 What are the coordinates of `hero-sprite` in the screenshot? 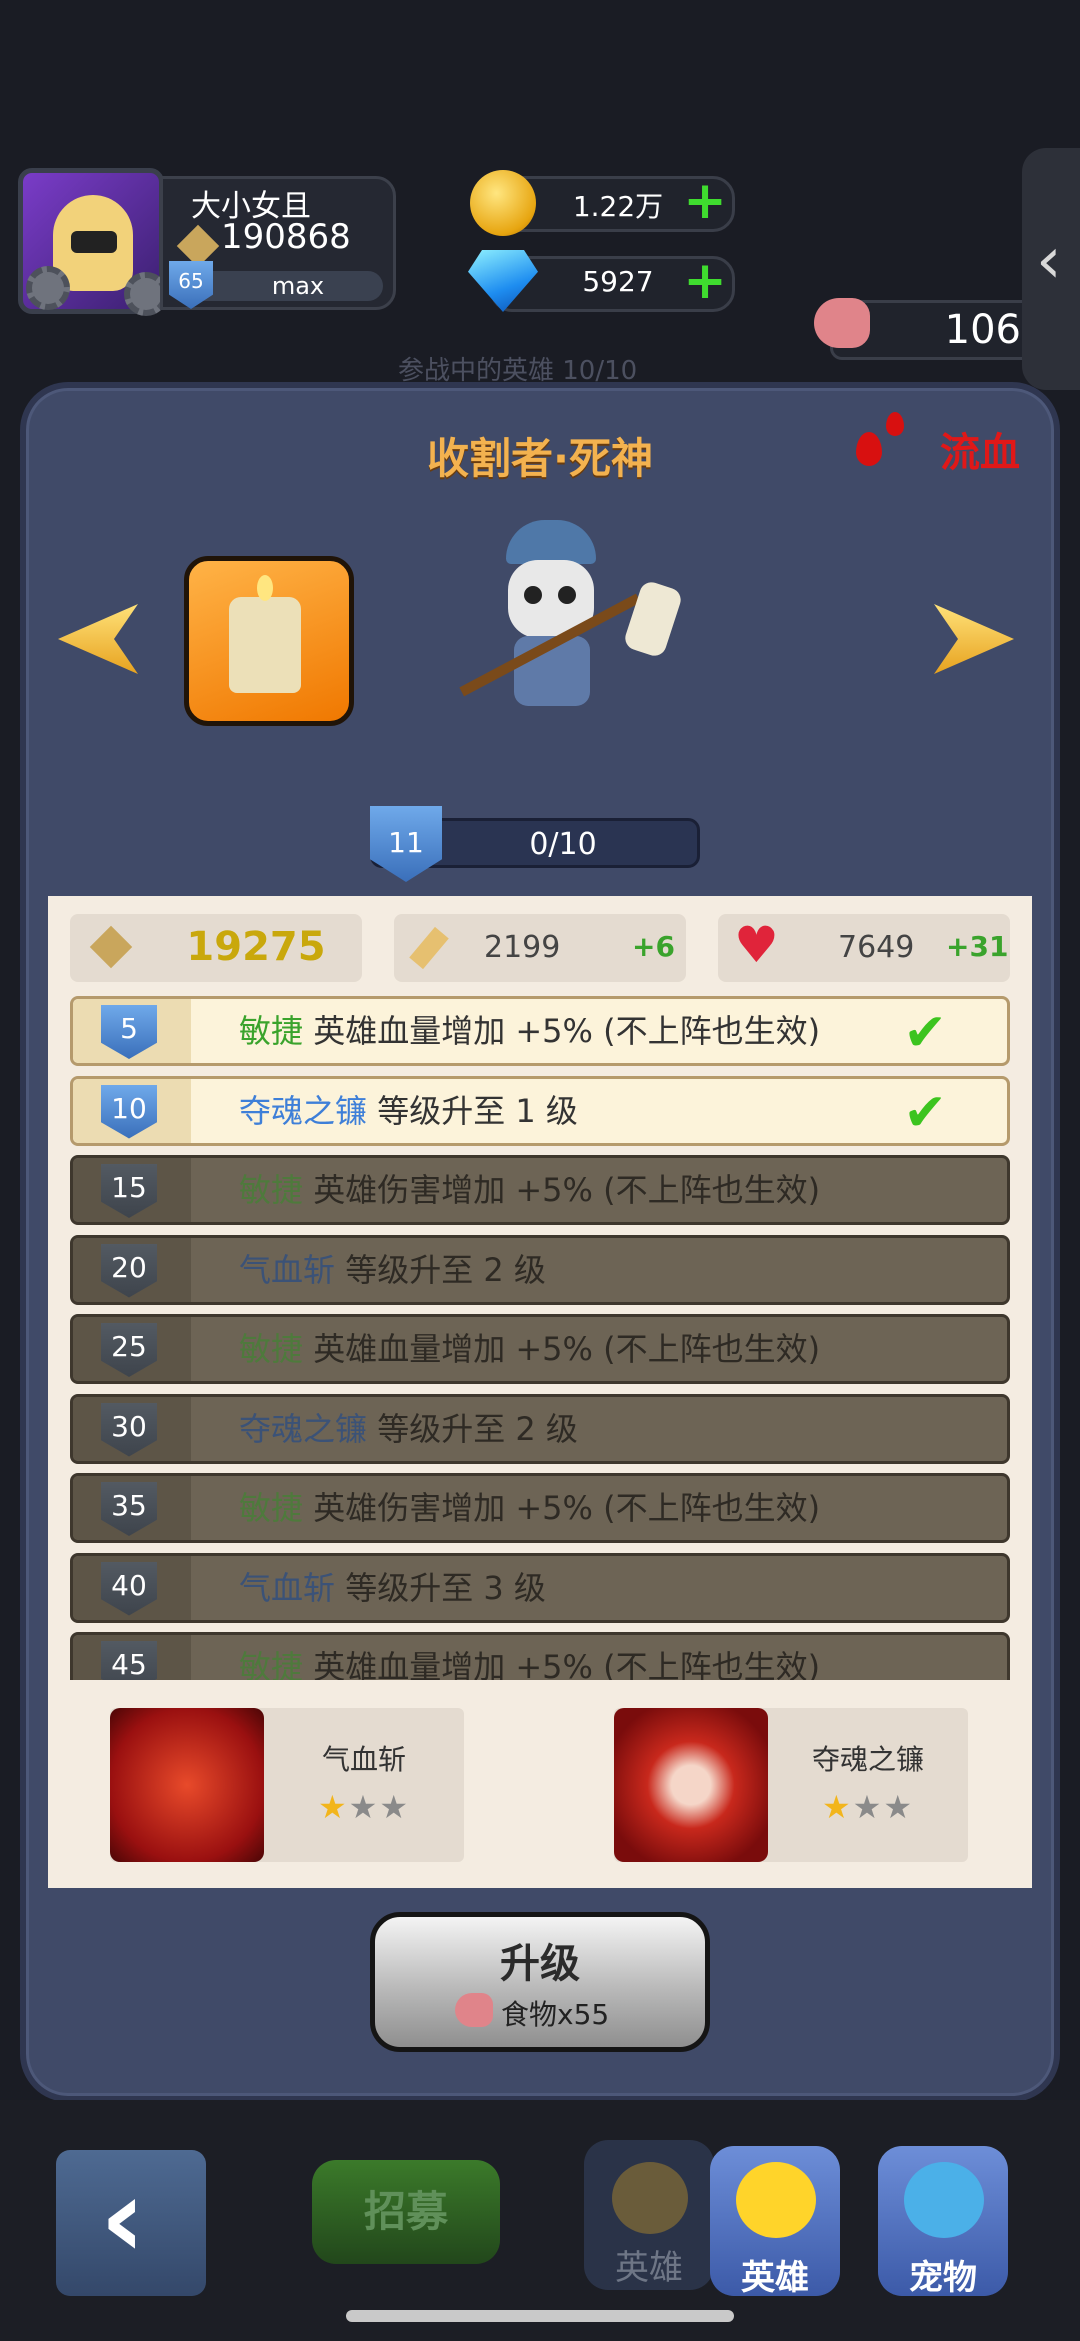 It's located at (570, 620).